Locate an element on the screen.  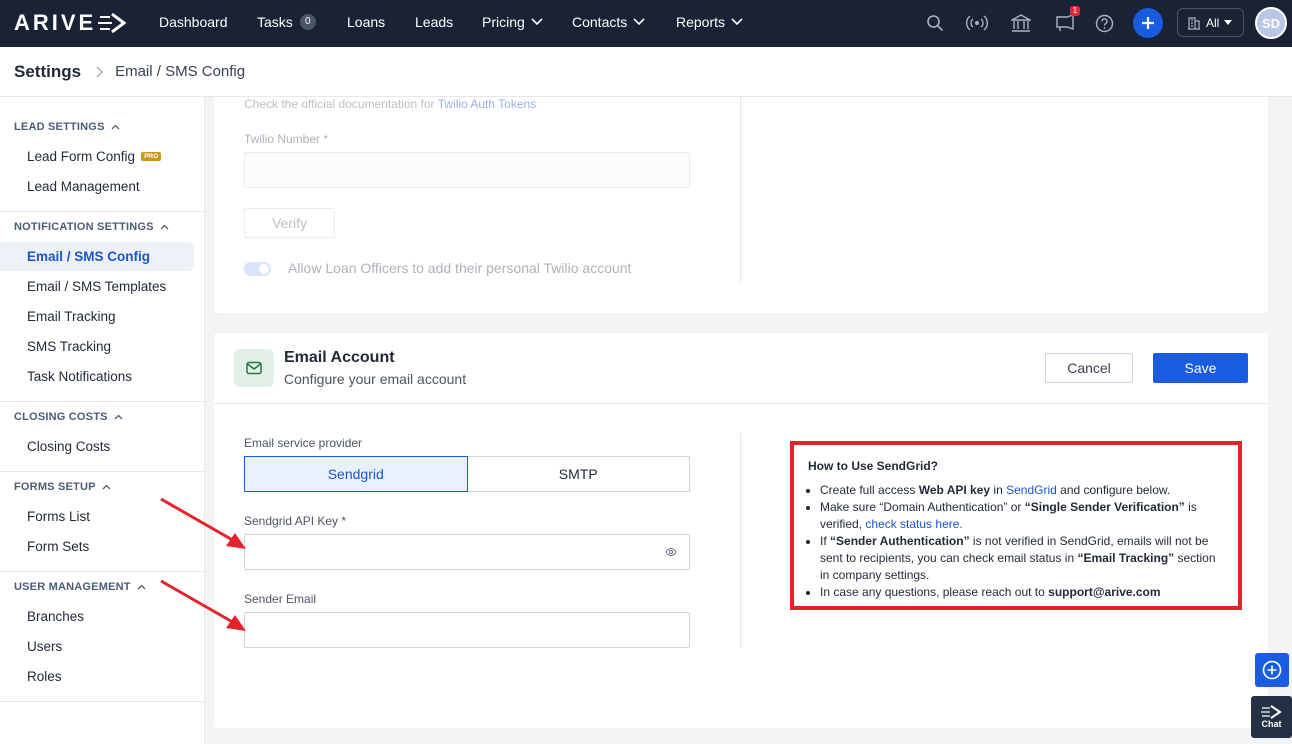
sidebar-item-task-notifications: Task Notifications is located at coordinates (79, 376).